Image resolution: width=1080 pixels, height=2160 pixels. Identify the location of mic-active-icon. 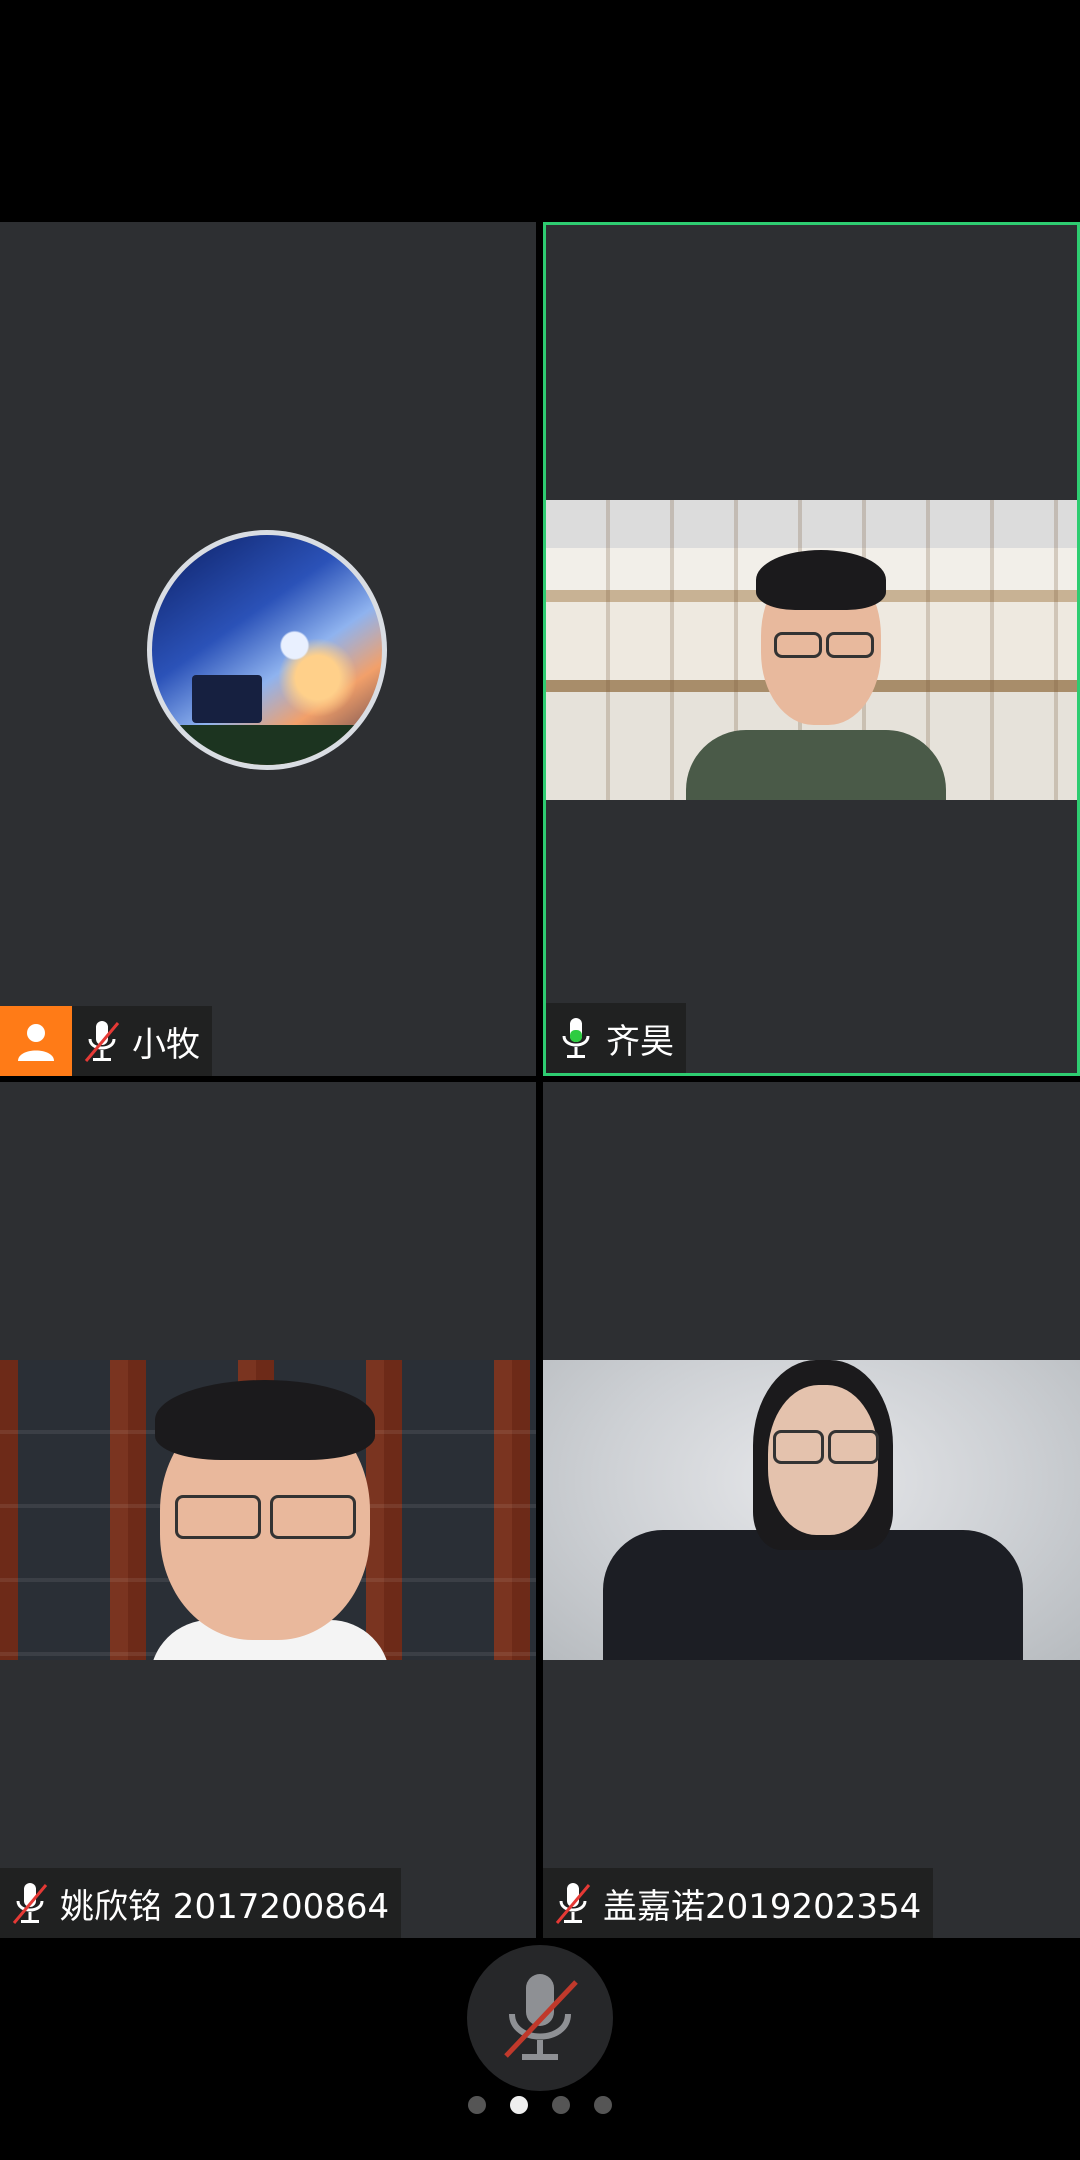
(576, 1038).